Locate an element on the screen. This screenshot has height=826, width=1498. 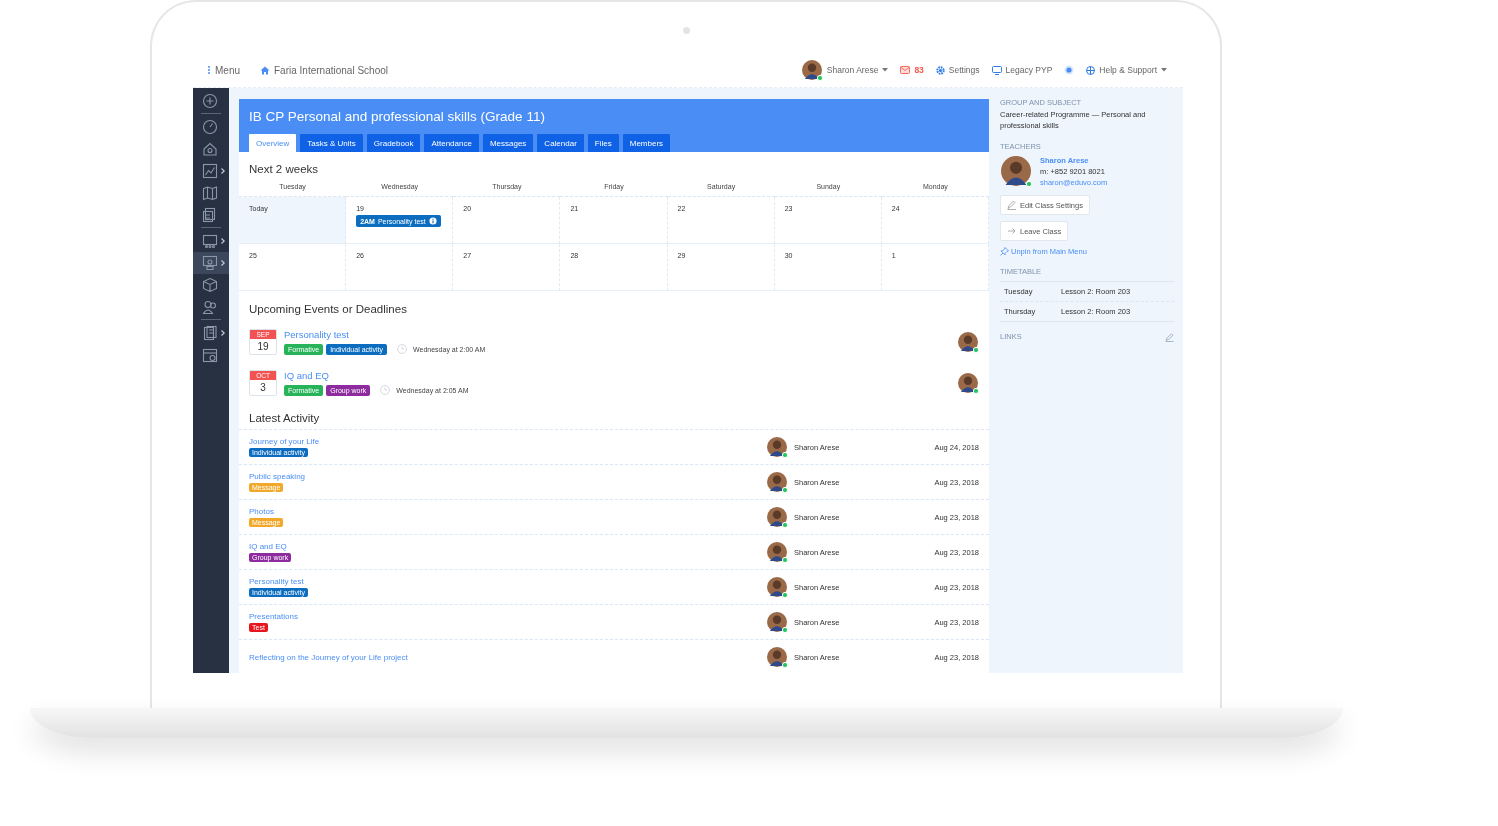
monitor-icon is located at coordinates (996, 70).